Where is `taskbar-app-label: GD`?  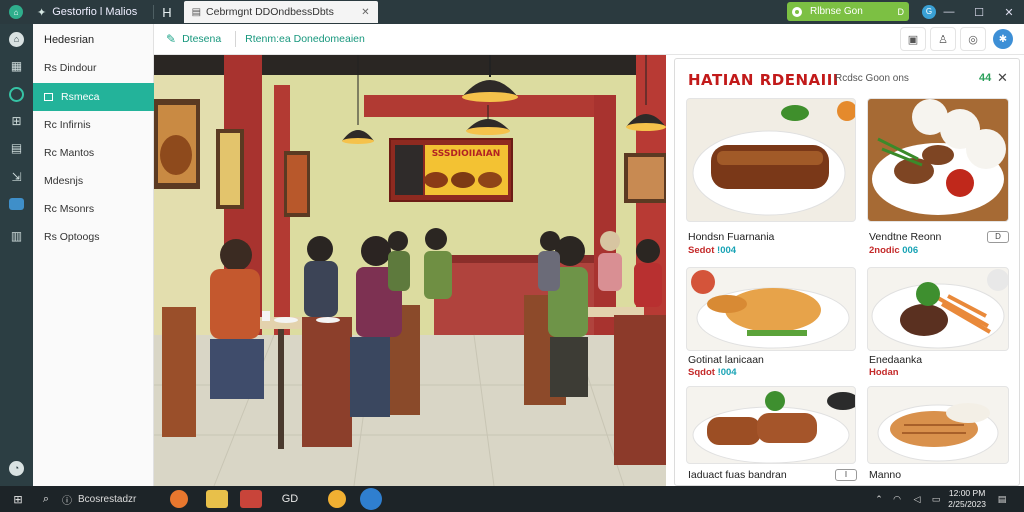
taskbar-app-label: GD is located at coordinates (290, 499).